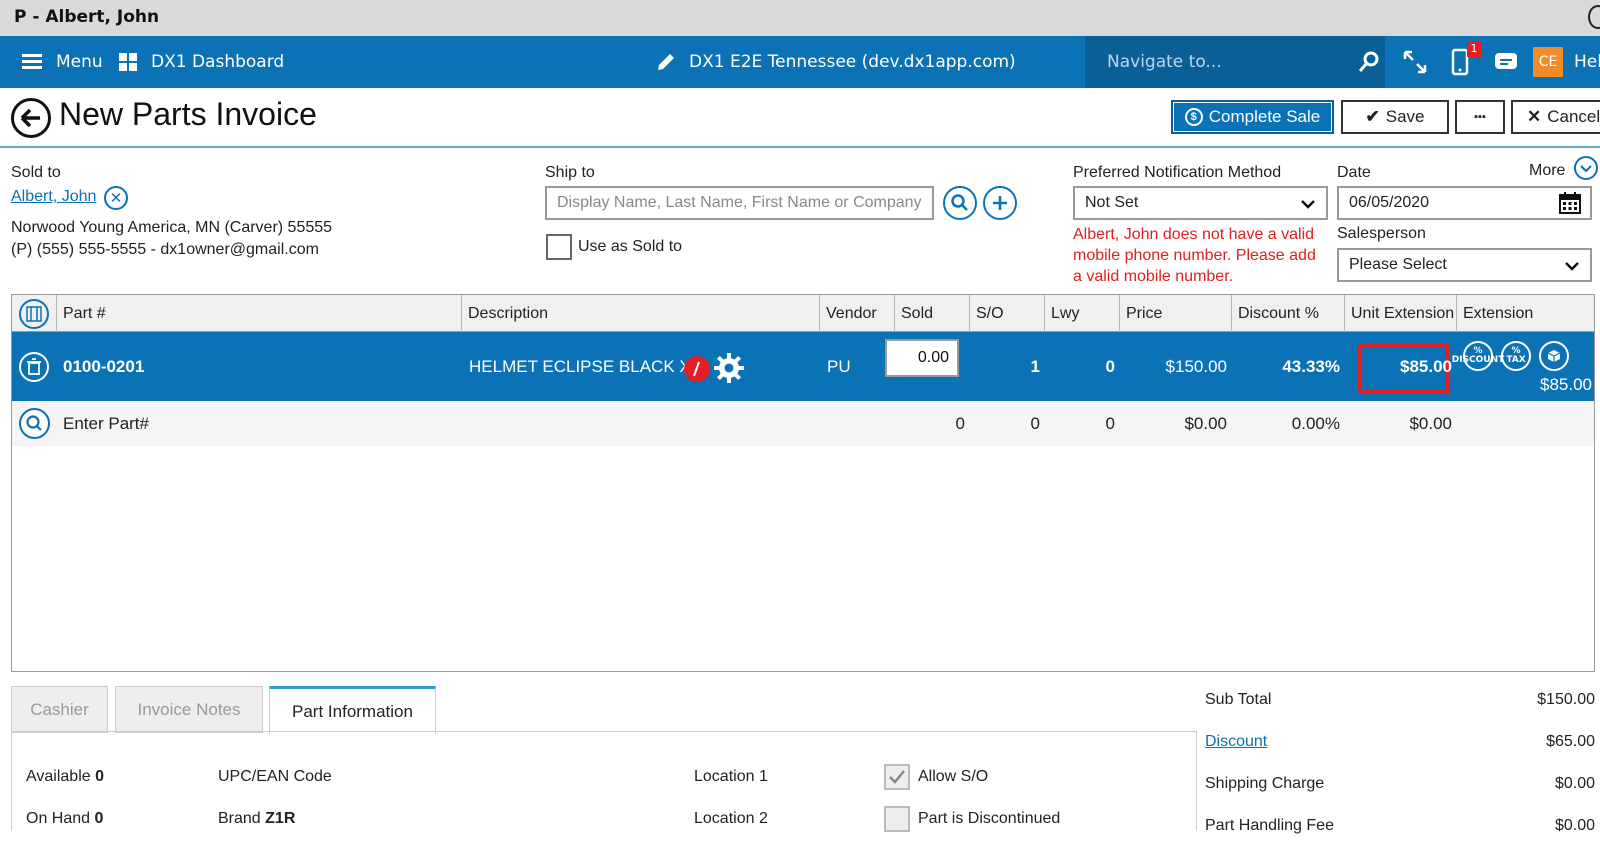  What do you see at coordinates (218, 62) in the screenshot?
I see `dashboard-label: DX1 Dashboard` at bounding box center [218, 62].